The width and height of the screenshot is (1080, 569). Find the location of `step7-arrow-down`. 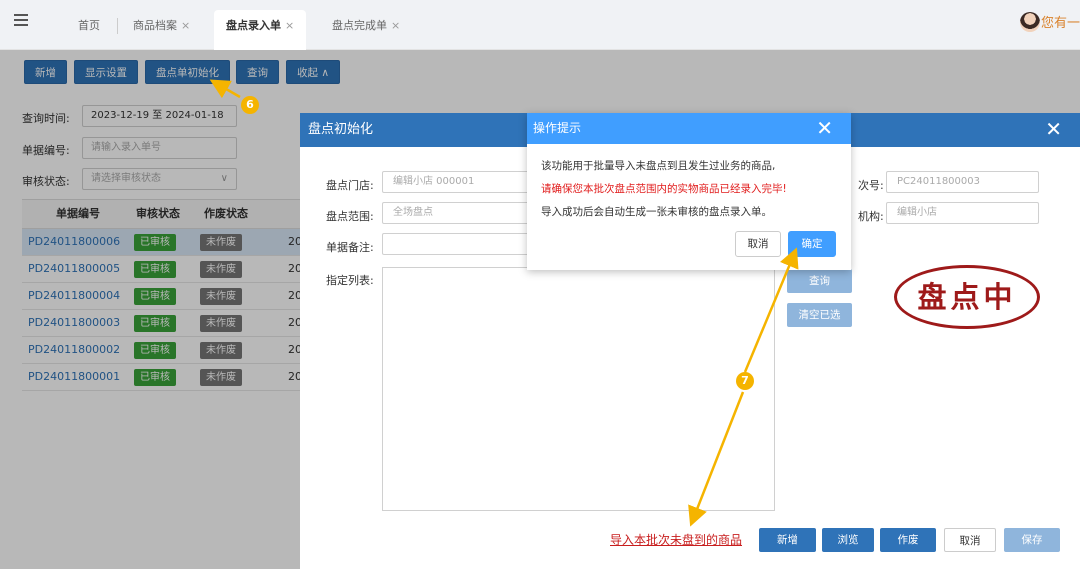

step7-arrow-down is located at coordinates (716, 459).